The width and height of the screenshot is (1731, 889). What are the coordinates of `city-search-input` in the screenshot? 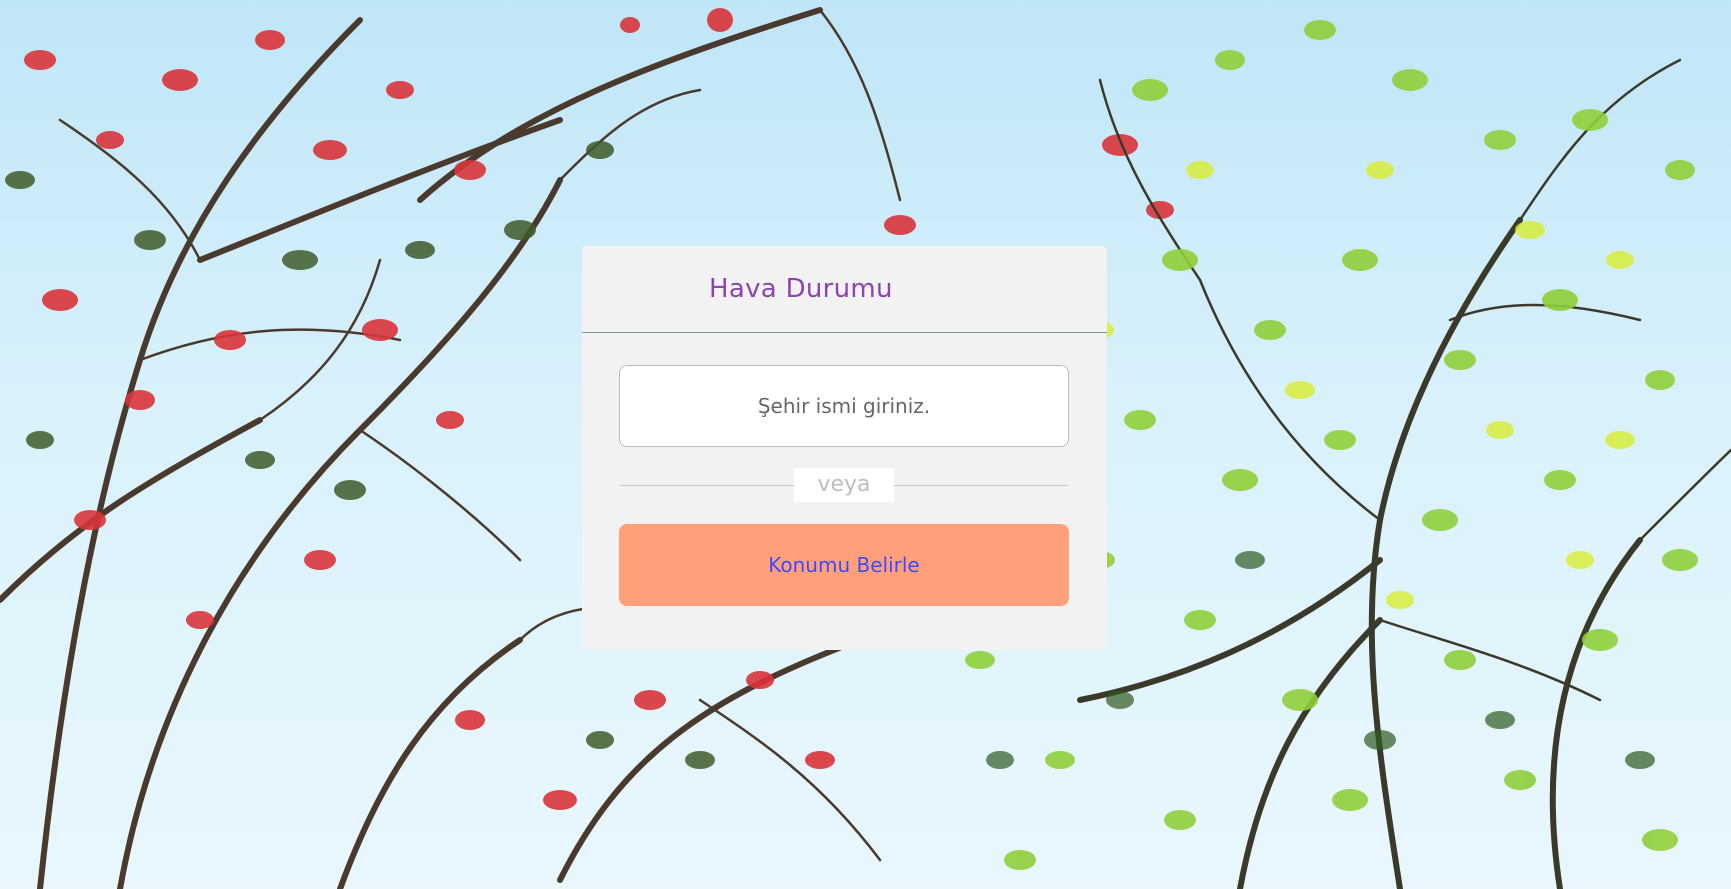 It's located at (844, 406).